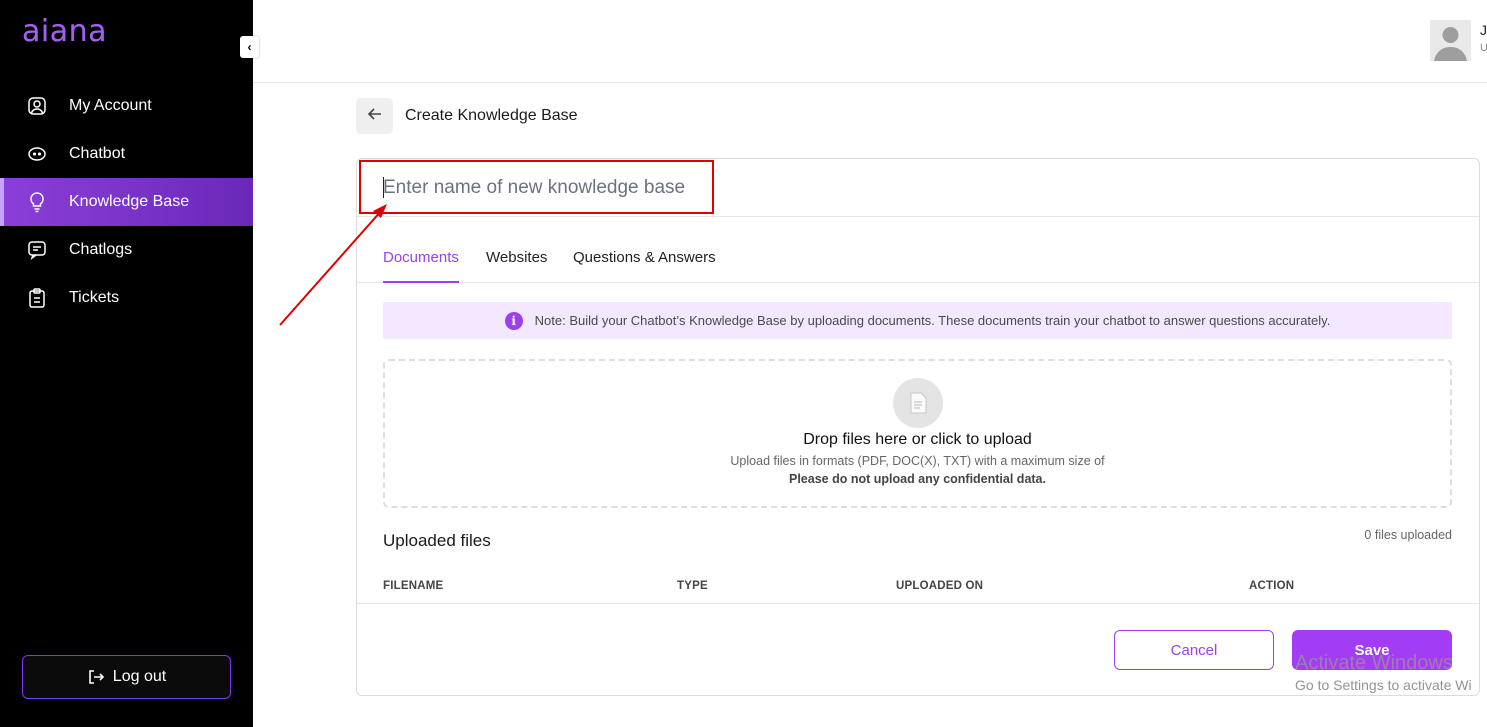 The image size is (1487, 727). I want to click on sidebar-item-label: Knowledge Base, so click(129, 201).